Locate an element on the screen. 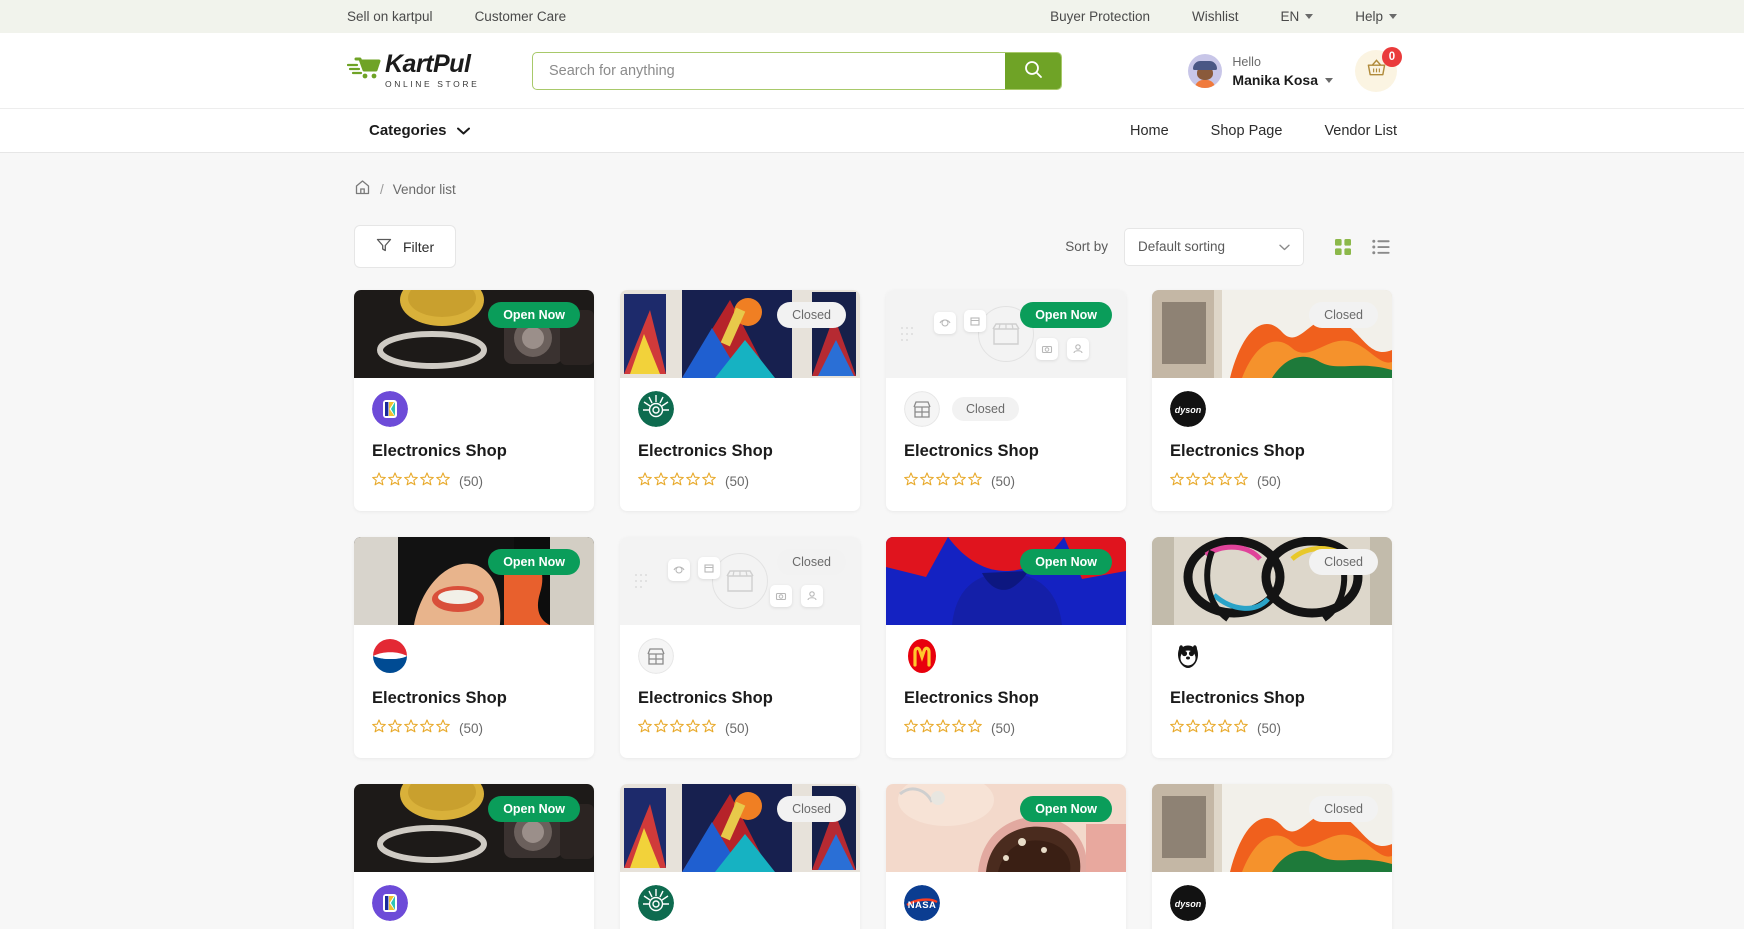  site-logo: KartPul ONLINE STORE is located at coordinates (421, 70).